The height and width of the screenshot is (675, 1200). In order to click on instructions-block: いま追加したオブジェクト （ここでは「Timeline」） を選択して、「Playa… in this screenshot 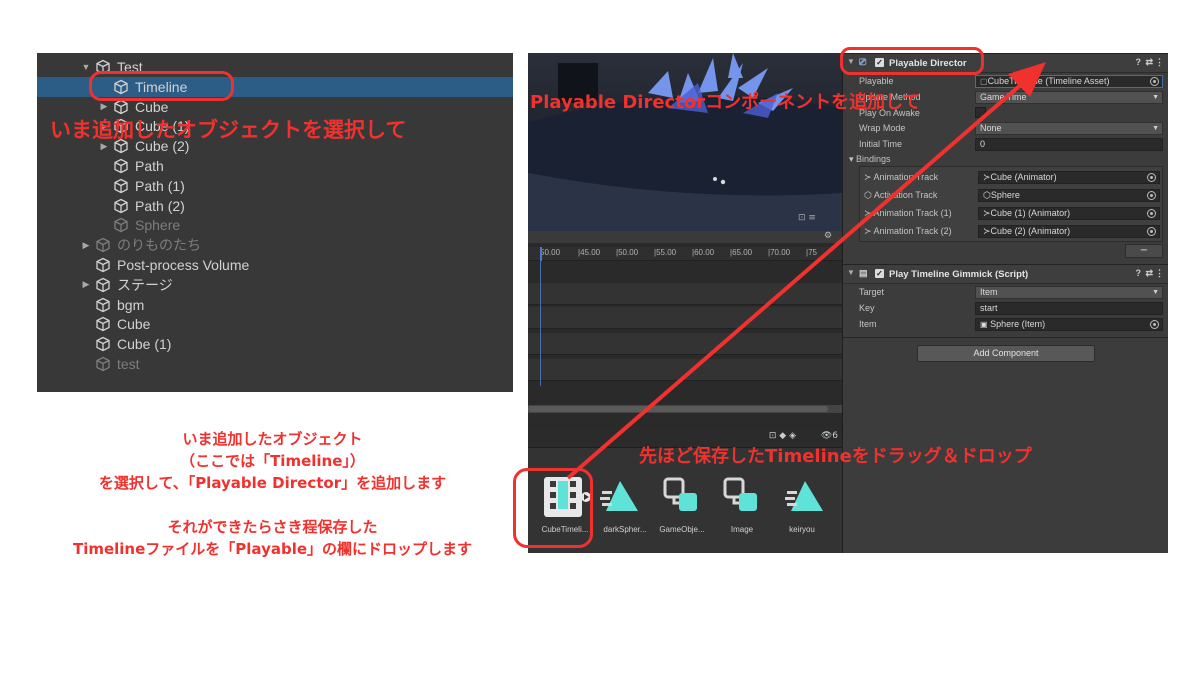, I will do `click(272, 494)`.